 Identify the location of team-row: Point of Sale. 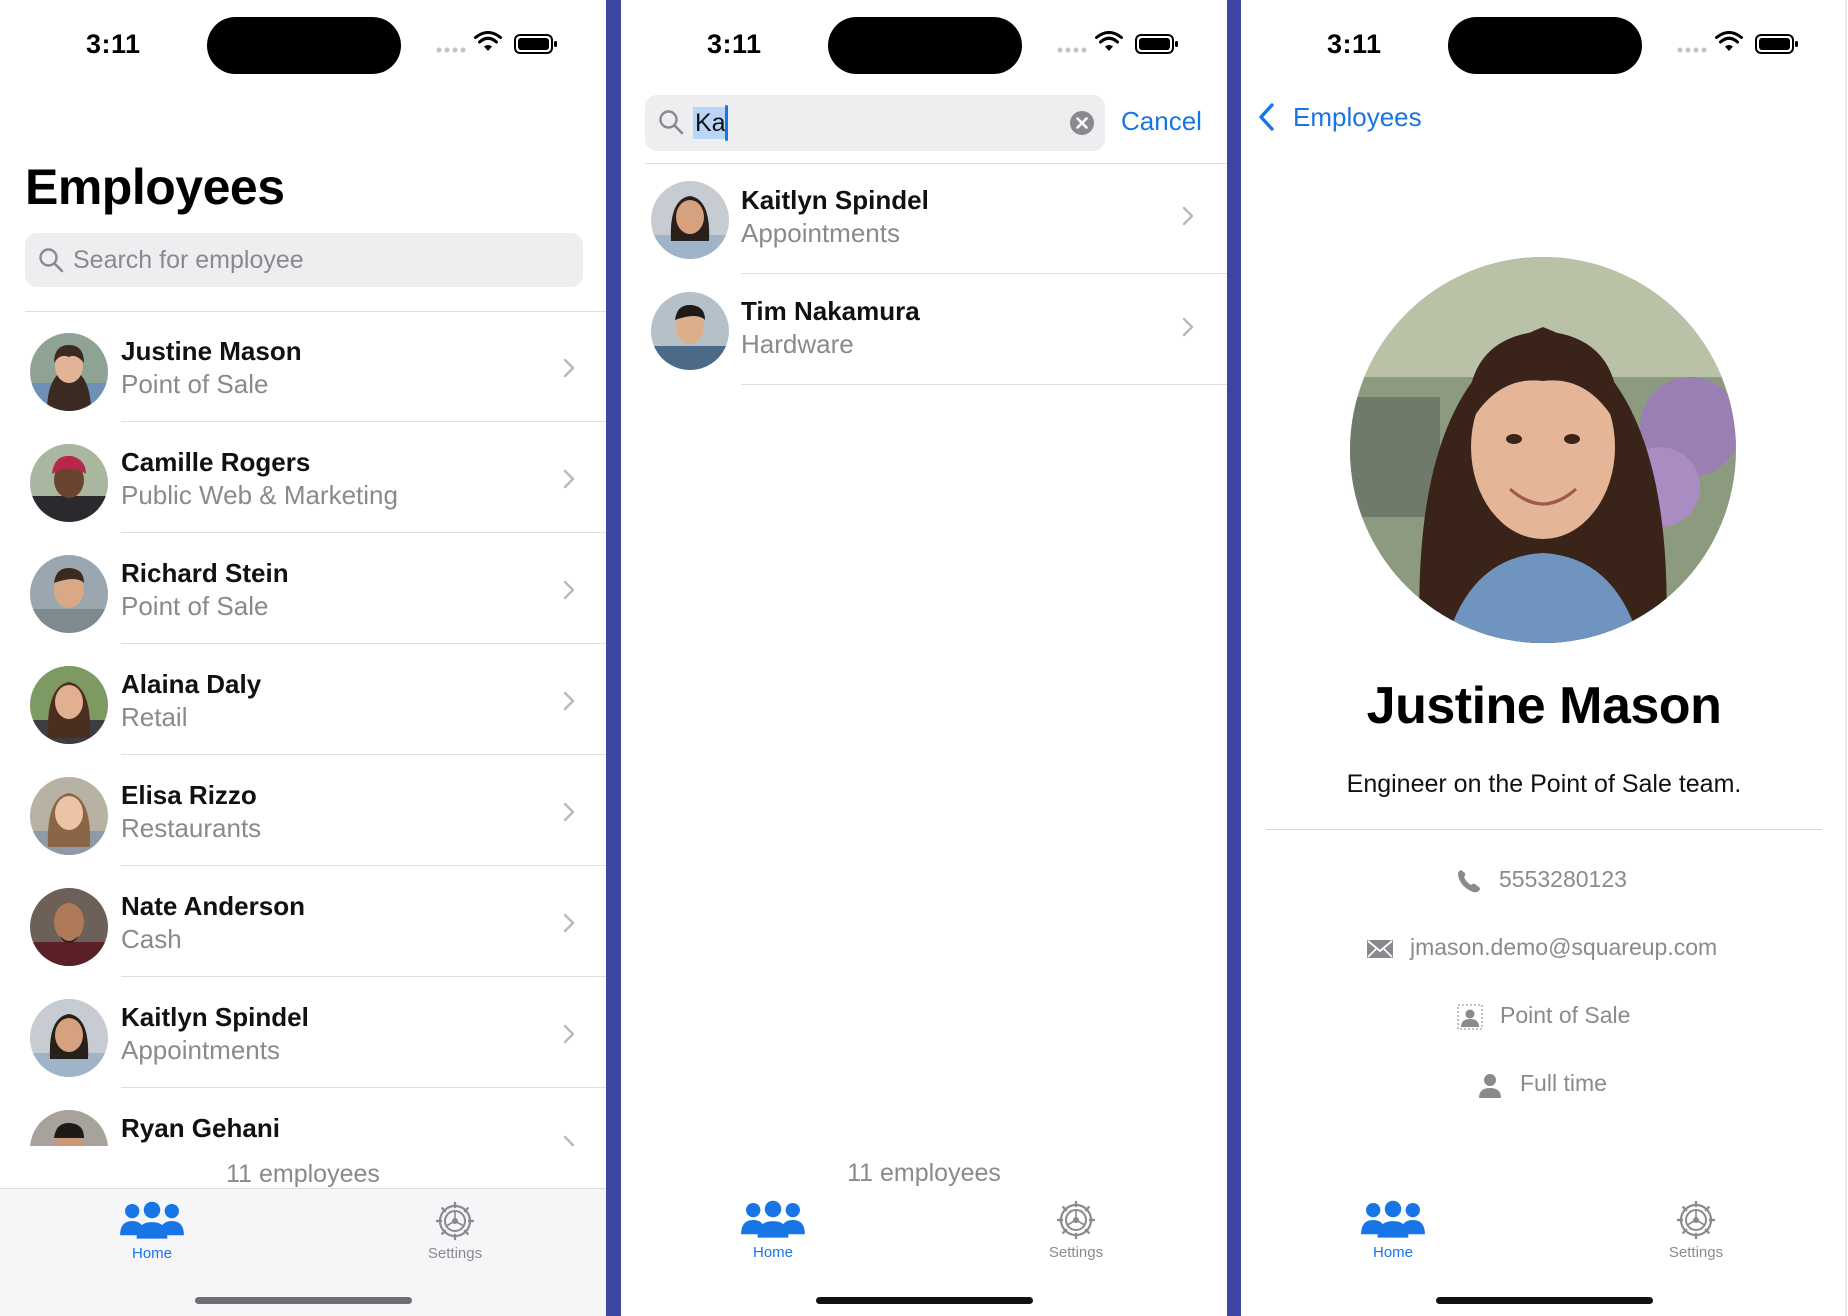
(1544, 1018).